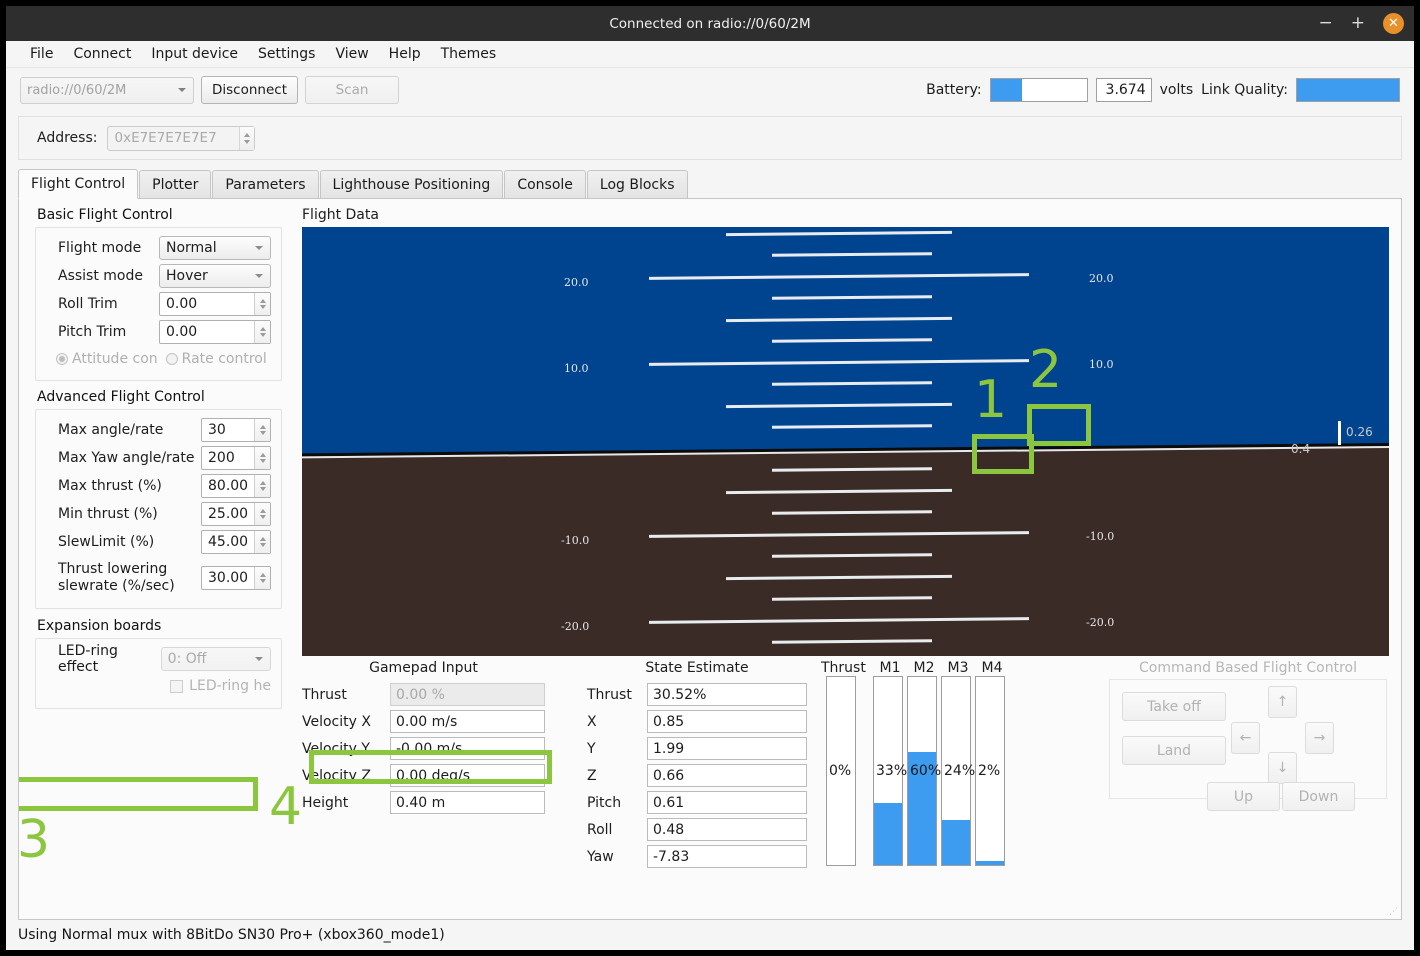 This screenshot has height=956, width=1420. What do you see at coordinates (262, 578) in the screenshot?
I see `thrust-lowering-slewrate-stepper` at bounding box center [262, 578].